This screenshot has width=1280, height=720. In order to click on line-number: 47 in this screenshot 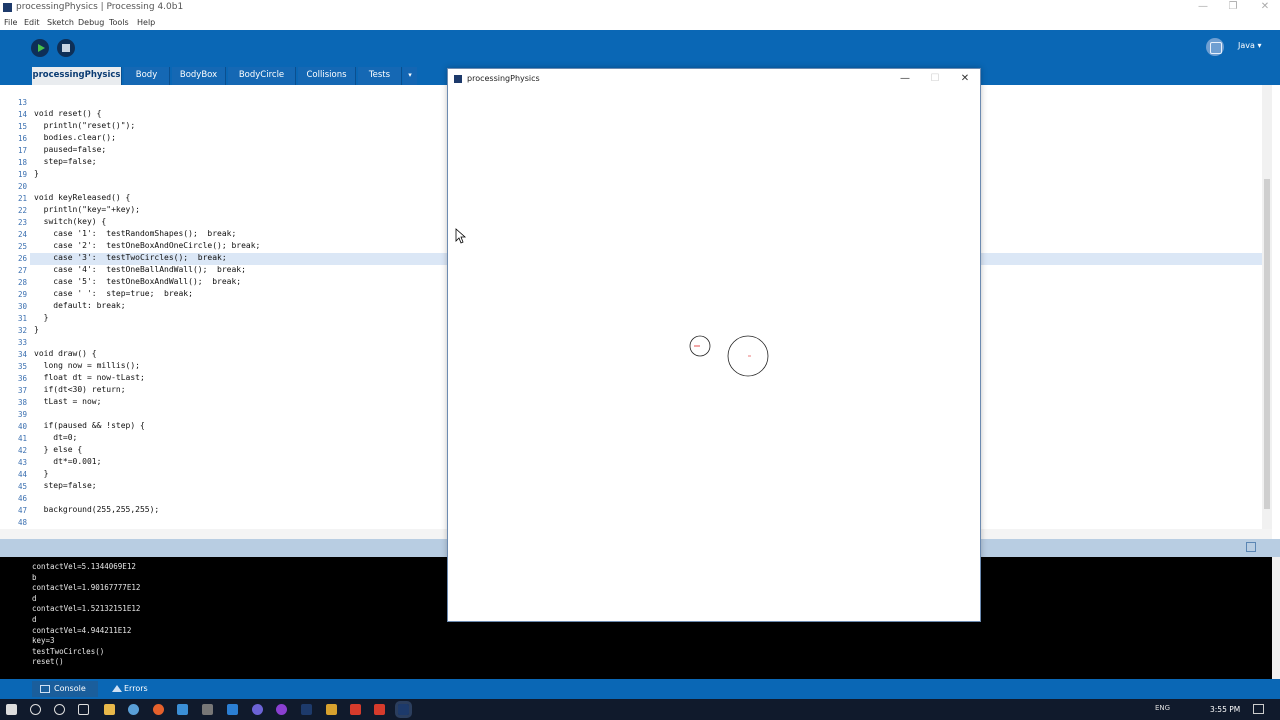, I will do `click(22, 510)`.